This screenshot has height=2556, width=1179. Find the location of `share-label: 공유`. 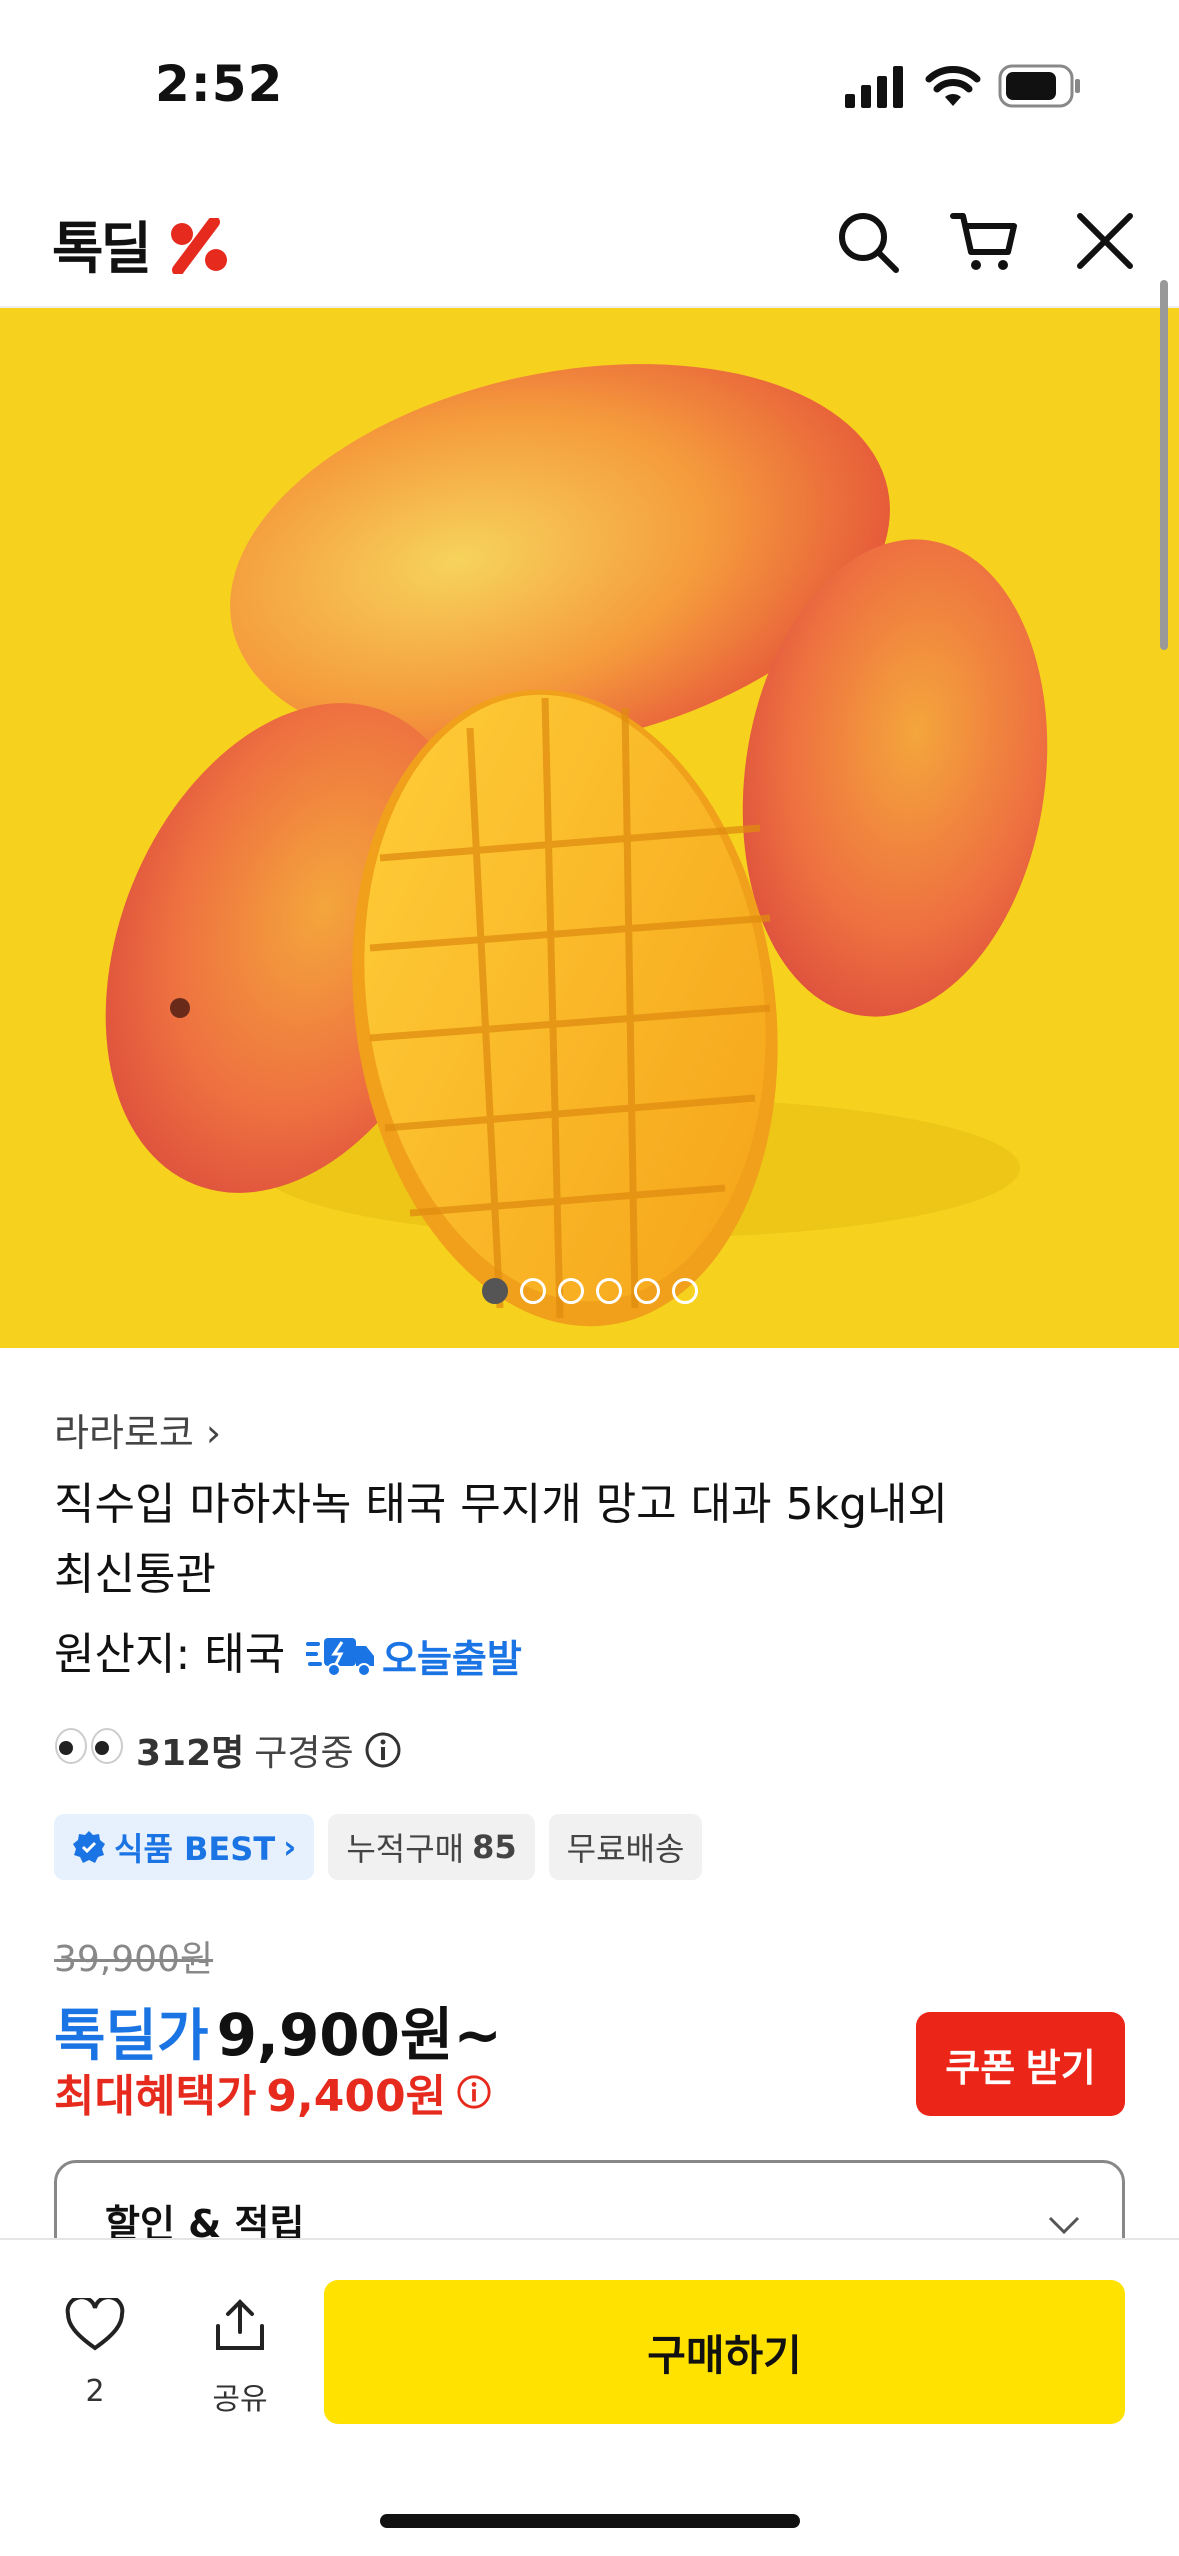

share-label: 공유 is located at coordinates (240, 2399).